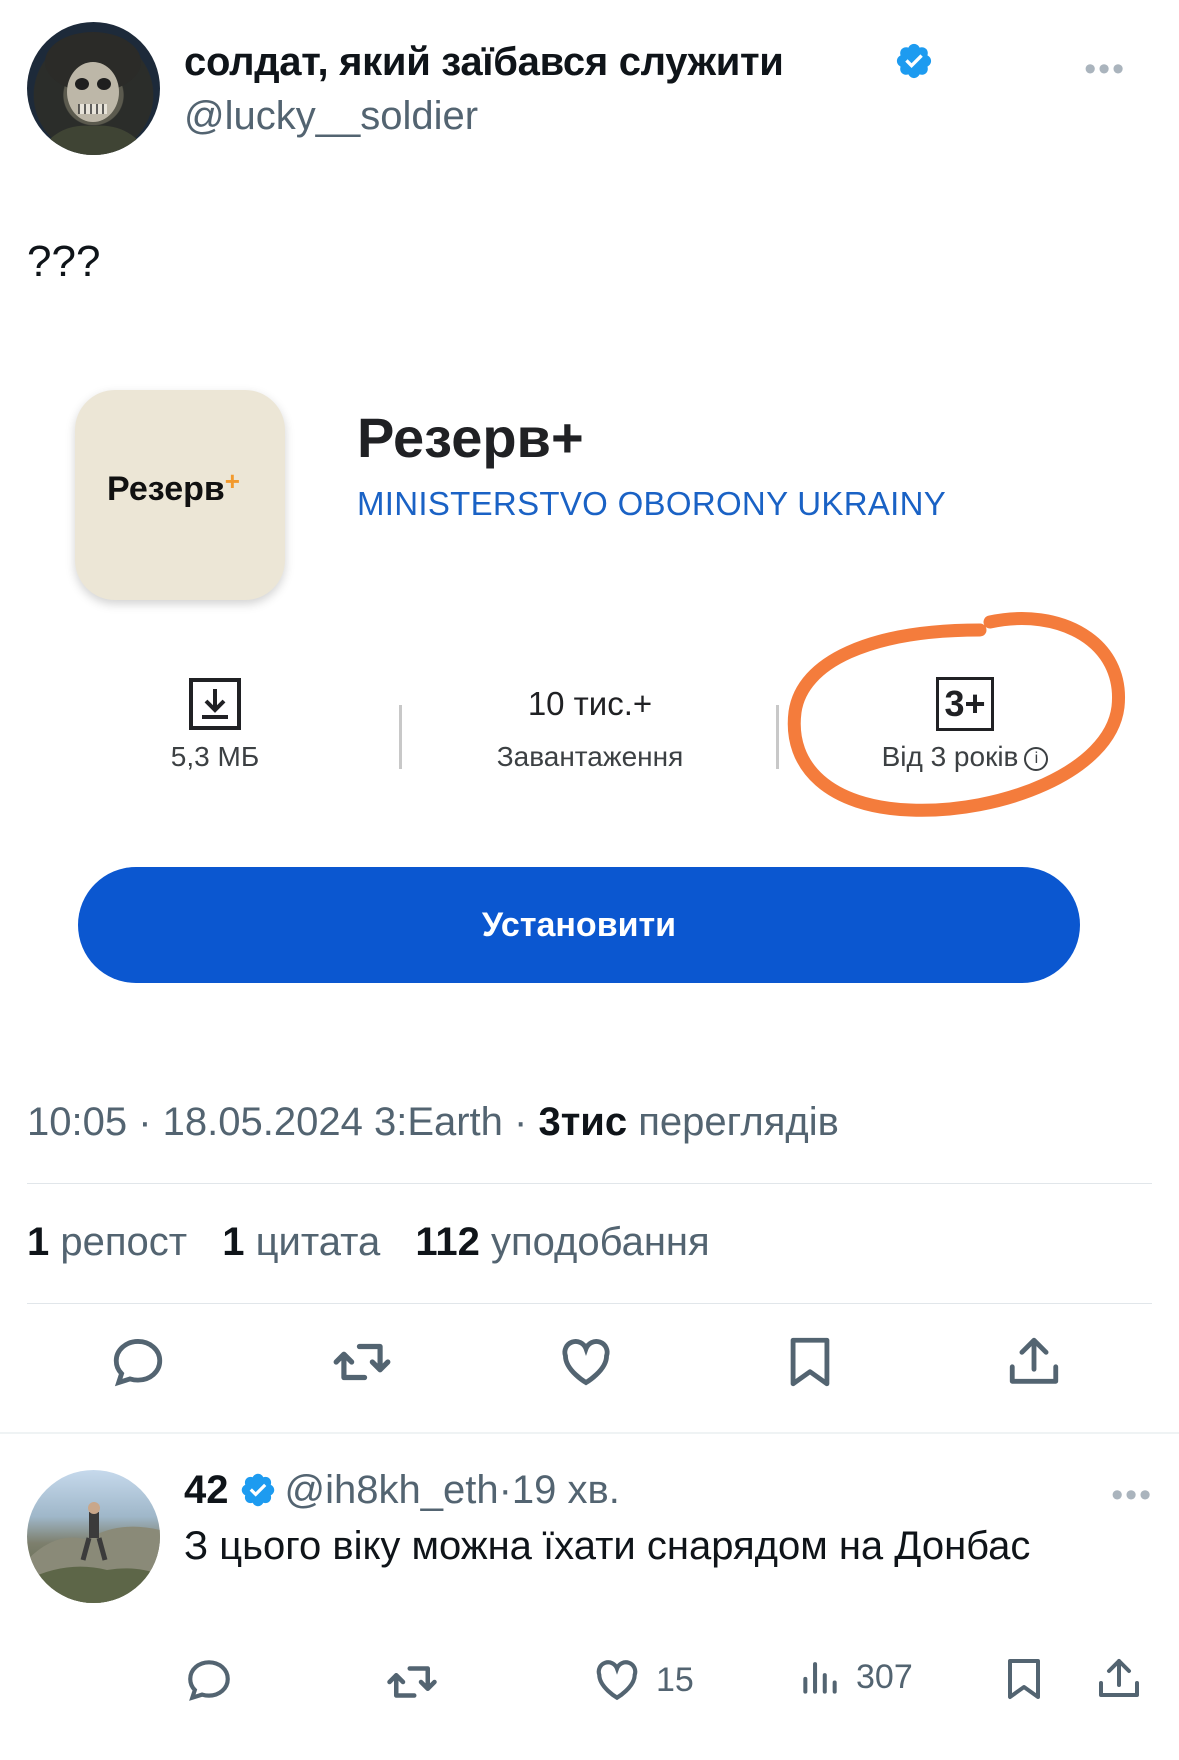 The width and height of the screenshot is (1179, 1760). What do you see at coordinates (583, 1122) in the screenshot?
I see `views-count: 3тис` at bounding box center [583, 1122].